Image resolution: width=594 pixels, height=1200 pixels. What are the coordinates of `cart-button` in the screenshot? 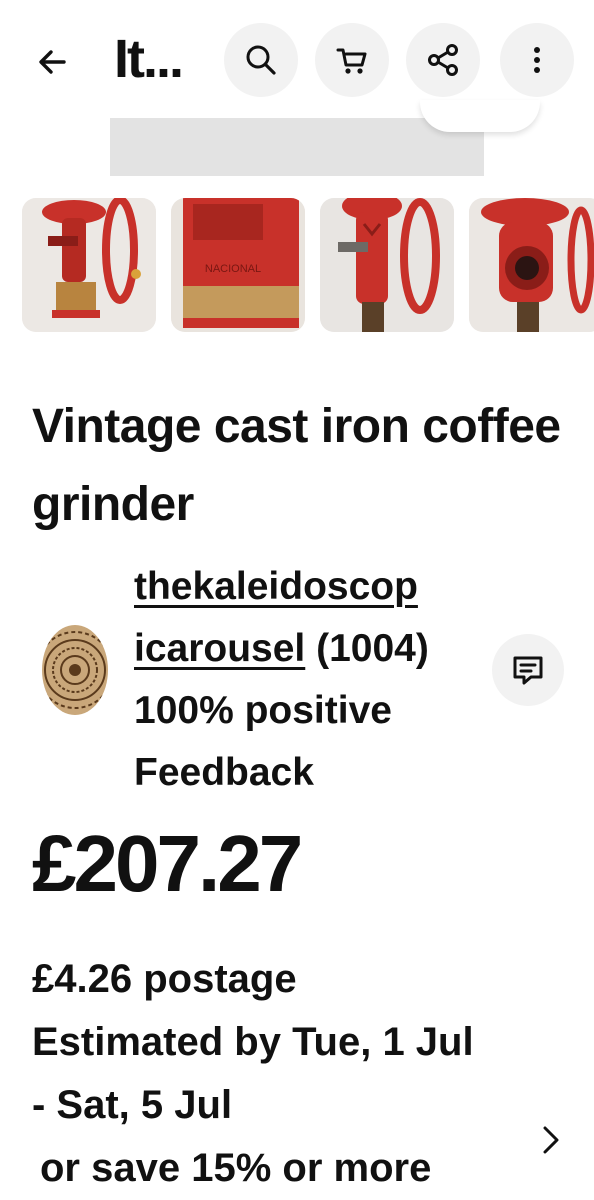 It's located at (352, 60).